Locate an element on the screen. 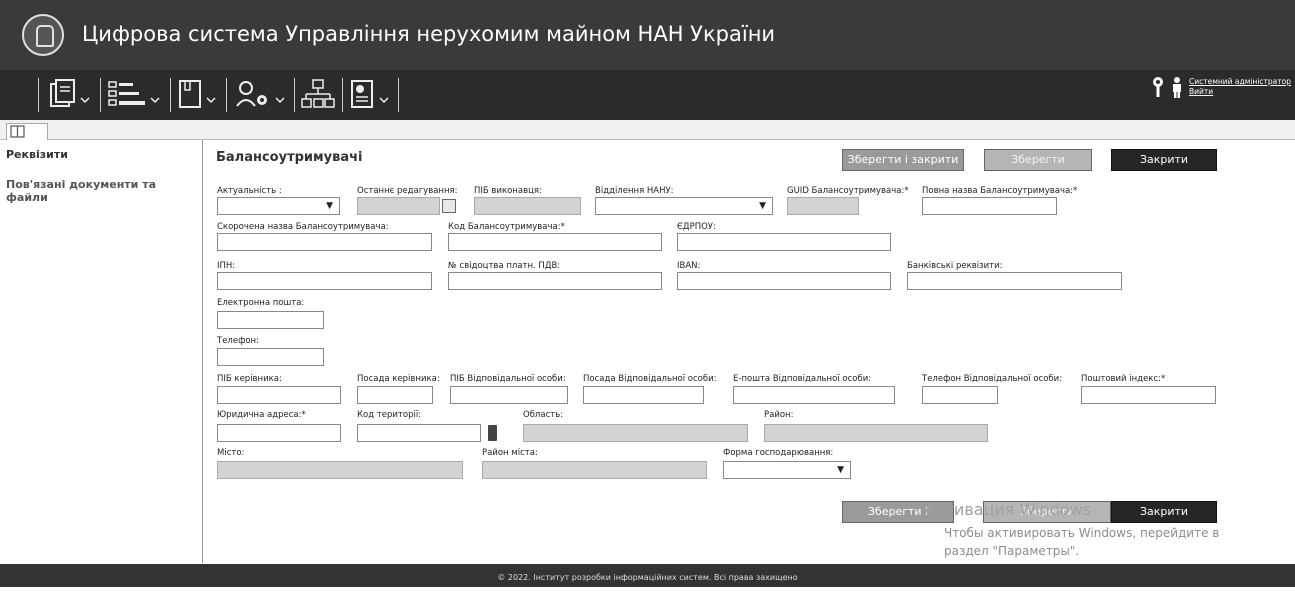 This screenshot has height=592, width=1295. user-area: Системний адміністратор Вийти is located at coordinates (1221, 87).